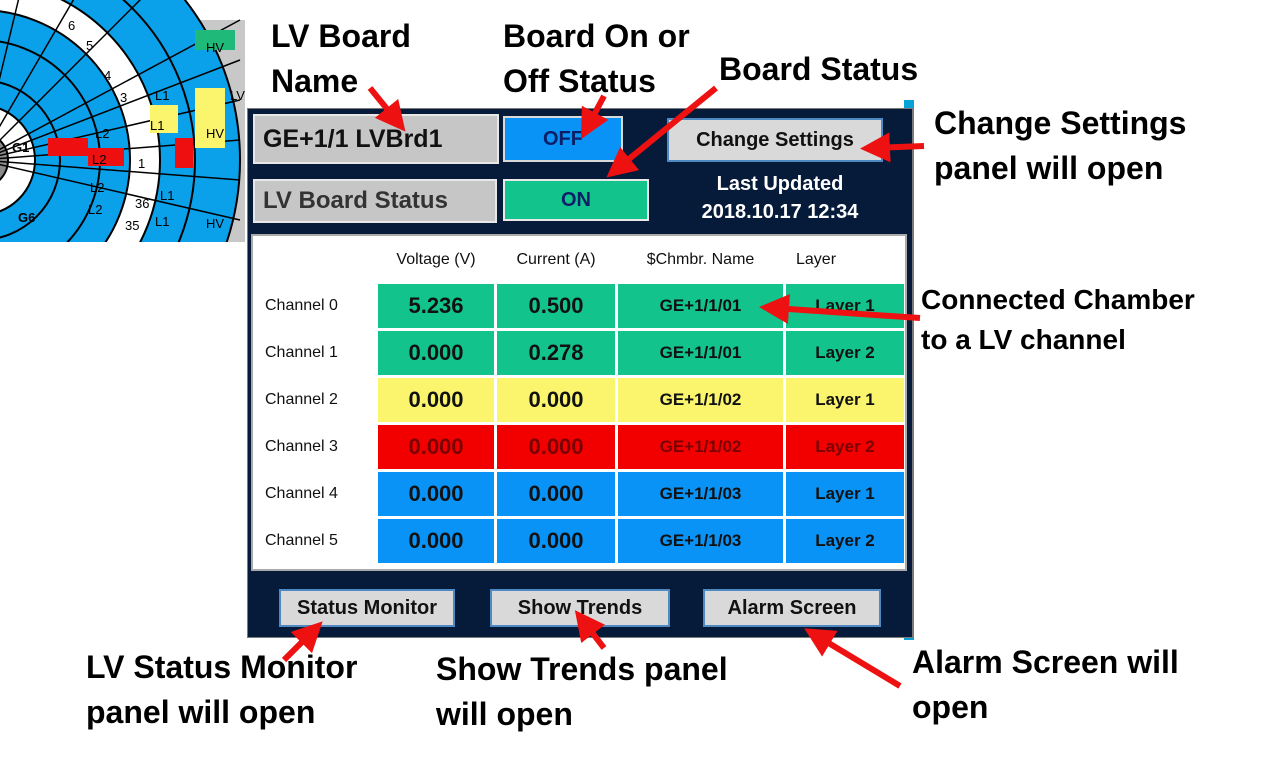 The width and height of the screenshot is (1278, 759). I want to click on annotation-alarm-line2: open, so click(950, 707).